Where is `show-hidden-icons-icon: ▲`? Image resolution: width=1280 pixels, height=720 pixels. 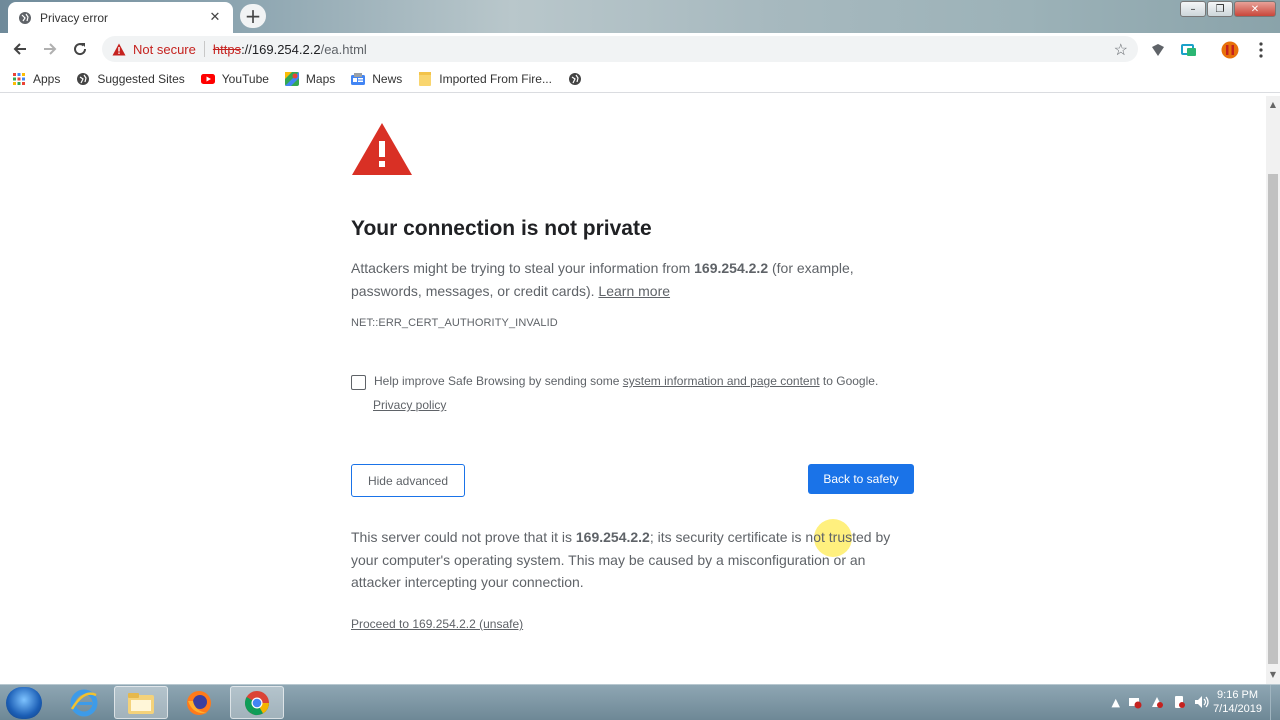
show-hidden-icons-icon: ▲ is located at coordinates (1116, 702).